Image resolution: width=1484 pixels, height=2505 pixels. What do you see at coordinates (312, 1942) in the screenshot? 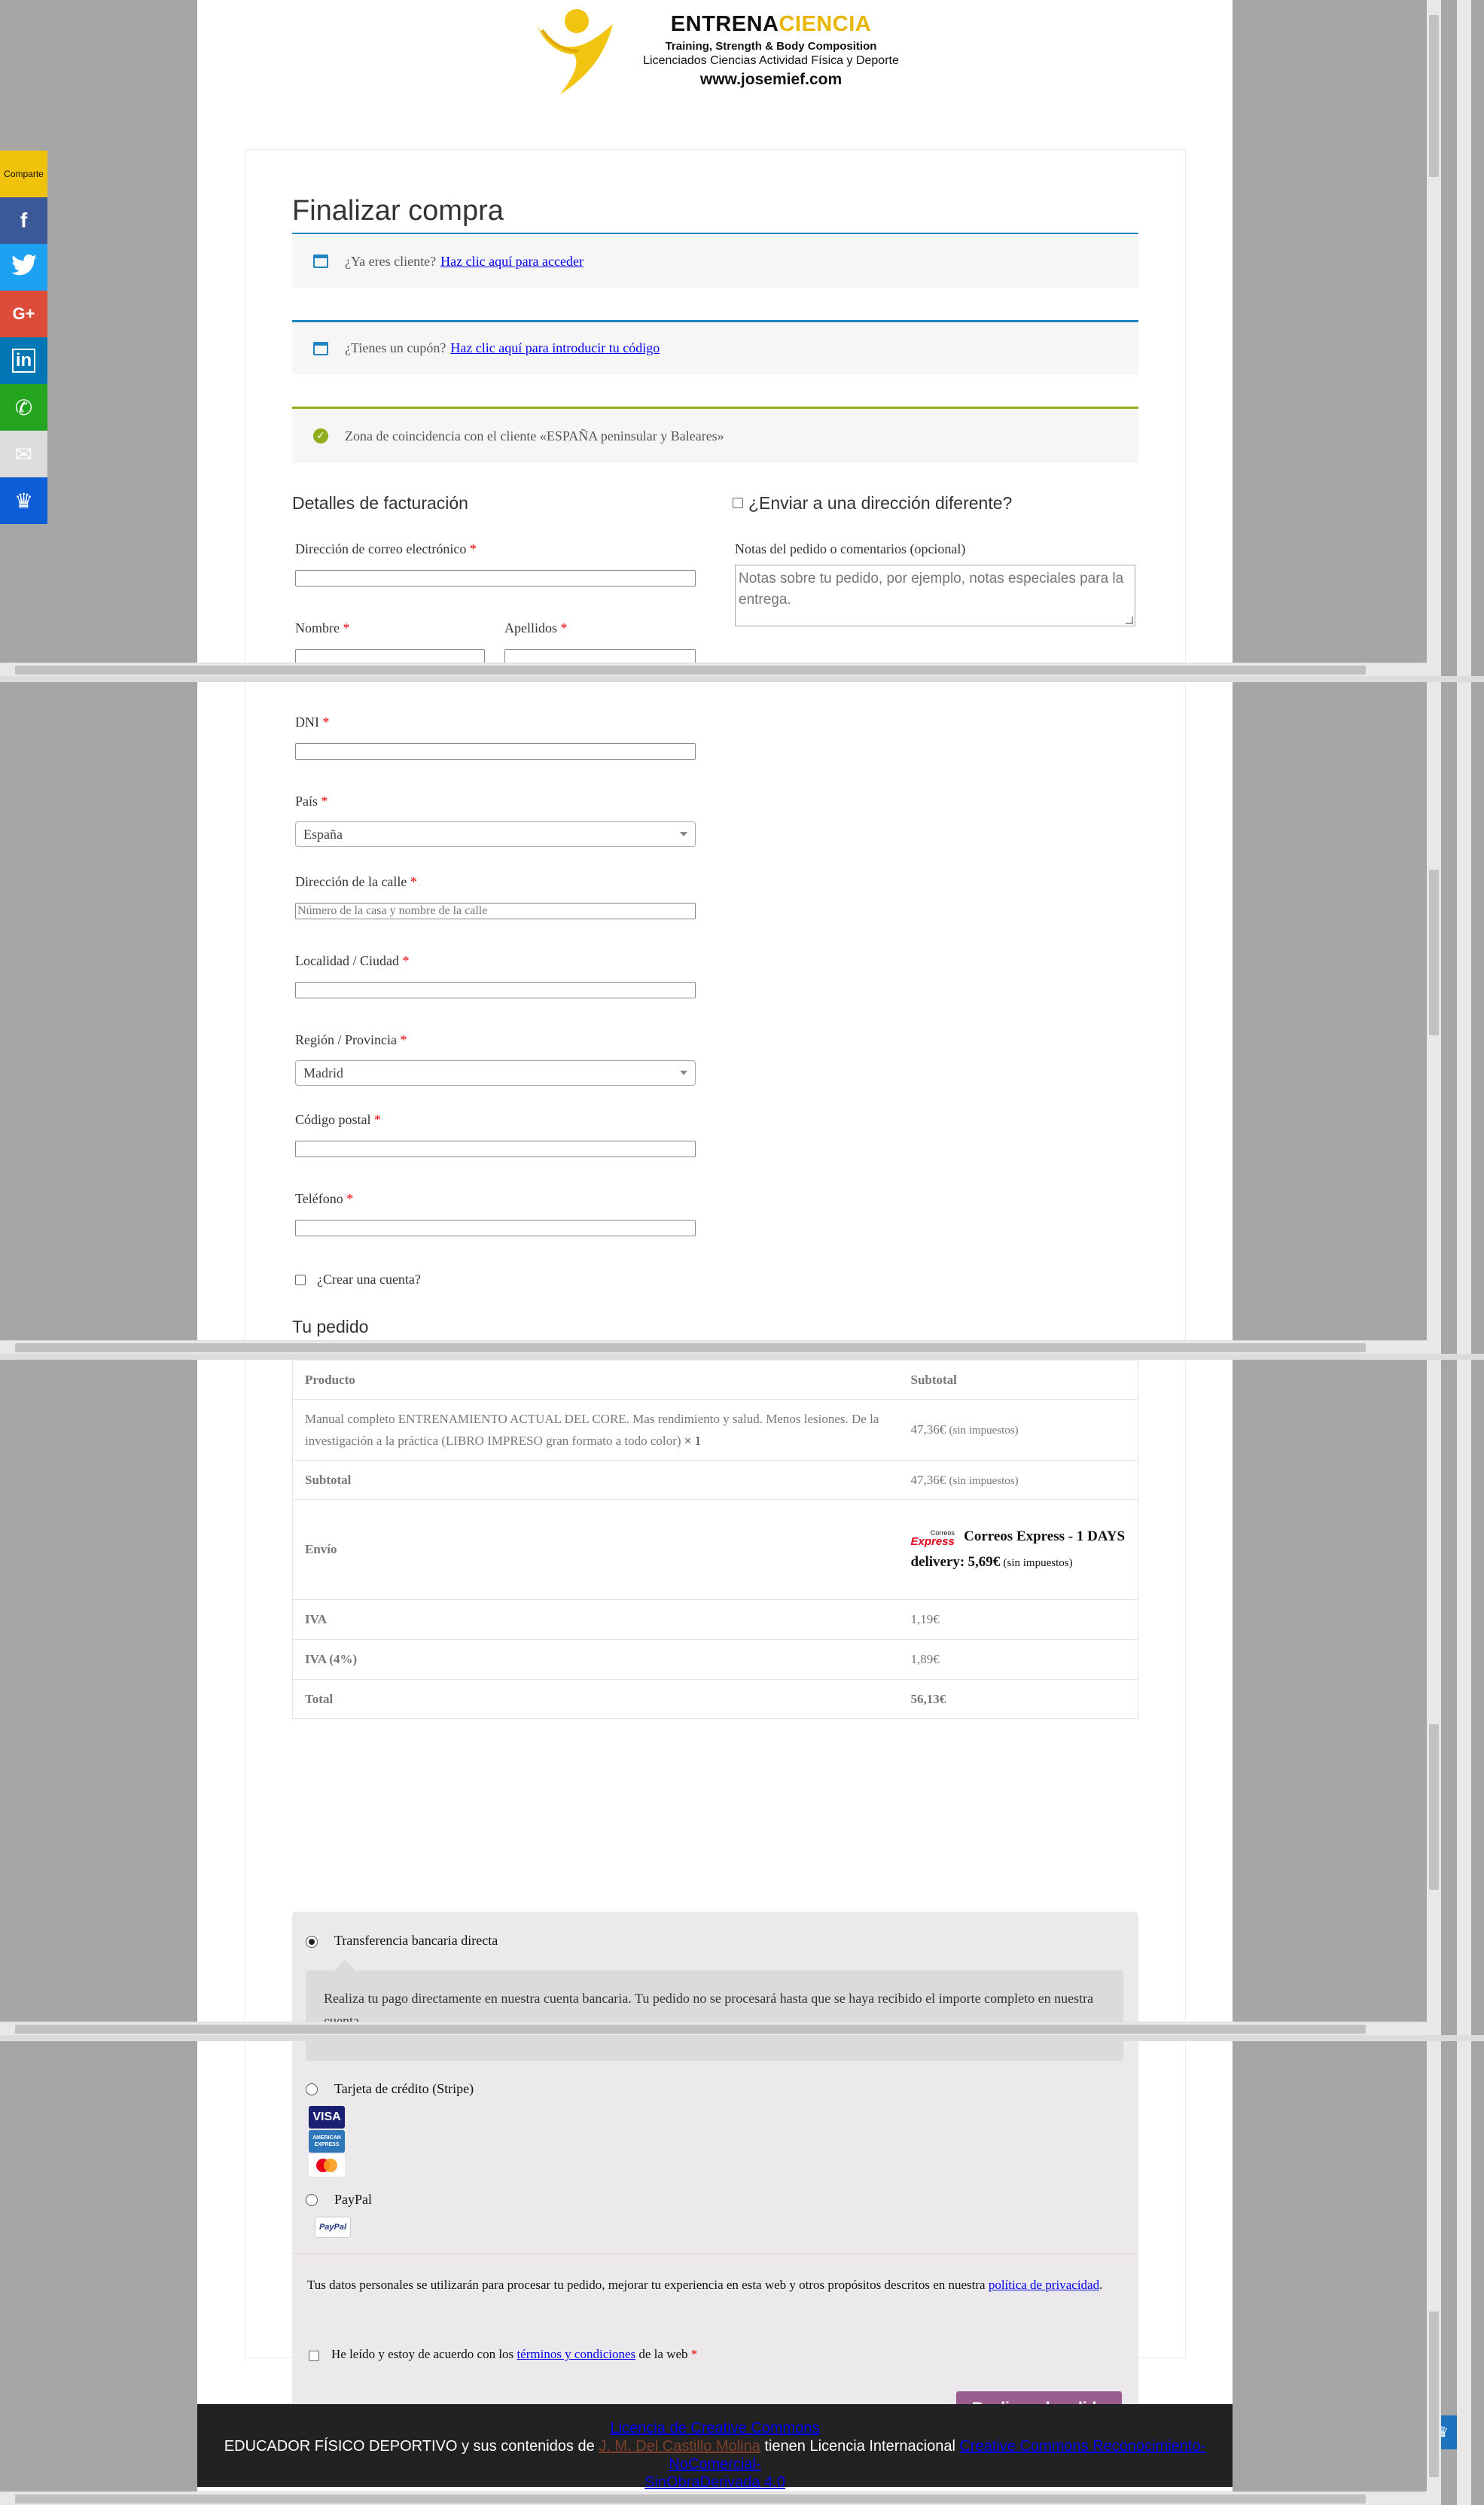
I see `bank-transfer-radio` at bounding box center [312, 1942].